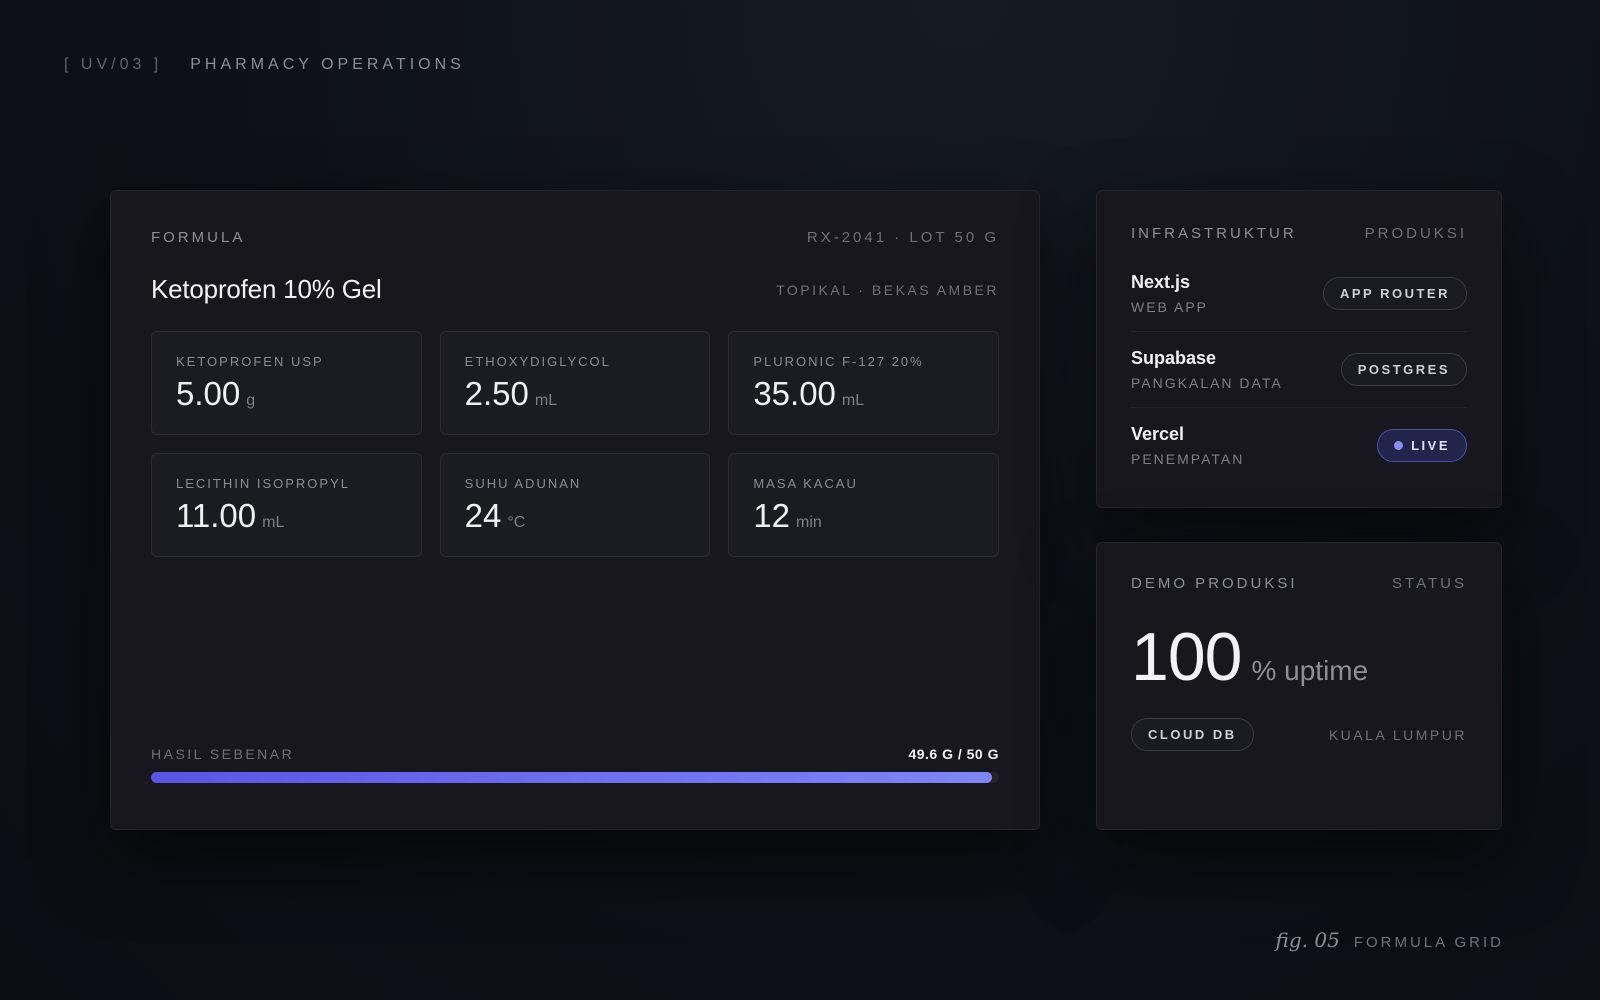  Describe the element at coordinates (902, 237) in the screenshot. I see `formula-ref: RX-2041 · LOT 50 G` at that location.